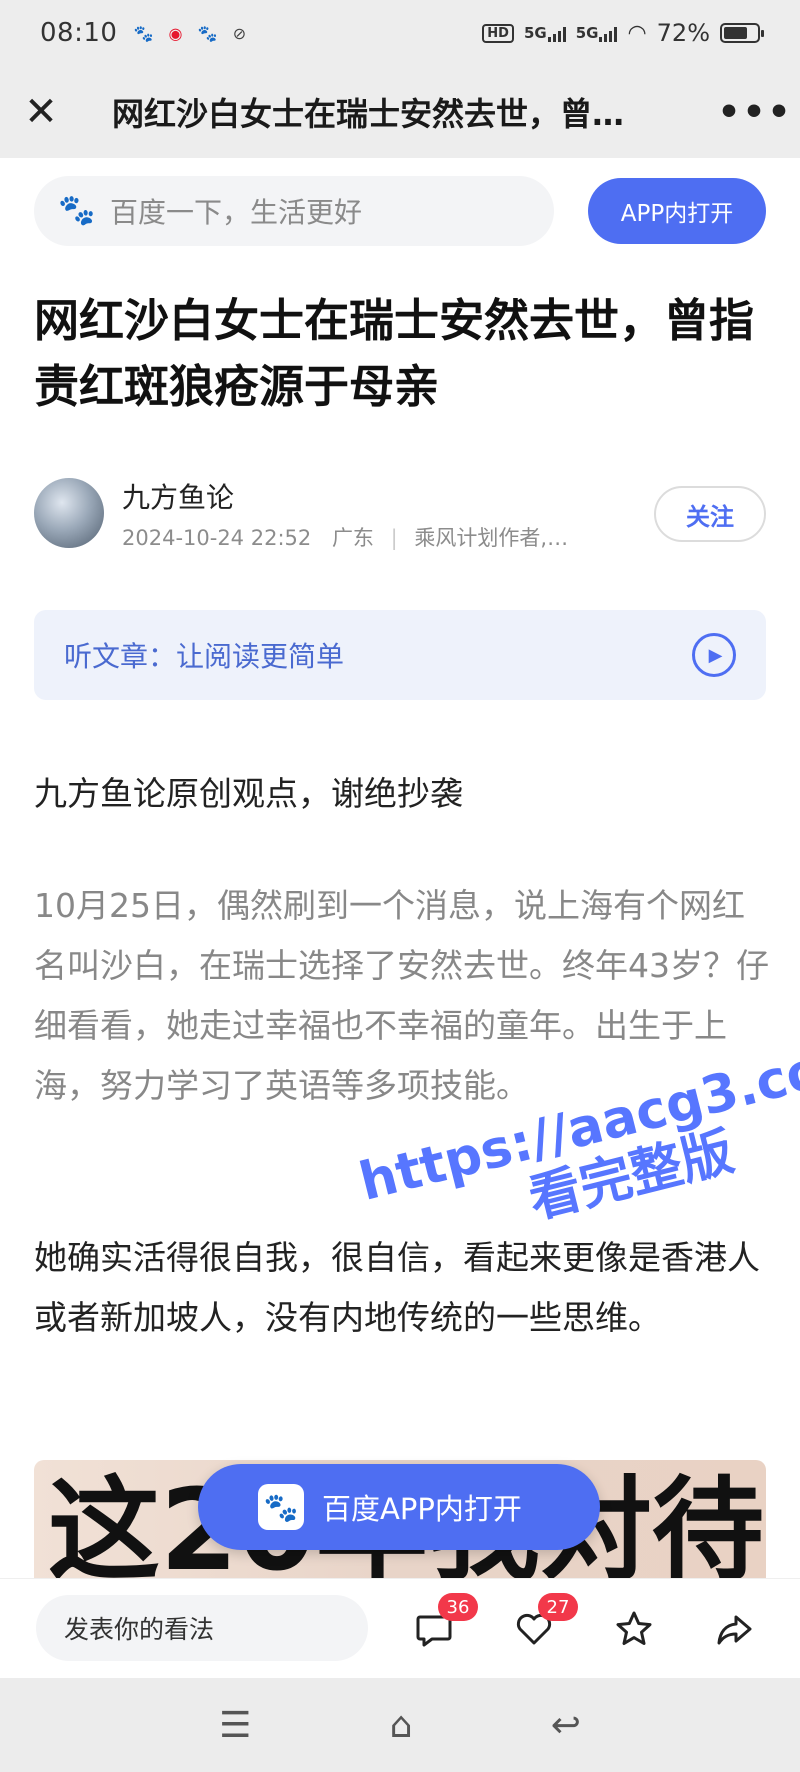 This screenshot has height=1772, width=800. I want to click on bottom-action-bar: 发表你的看法 36 27, so click(400, 1628).